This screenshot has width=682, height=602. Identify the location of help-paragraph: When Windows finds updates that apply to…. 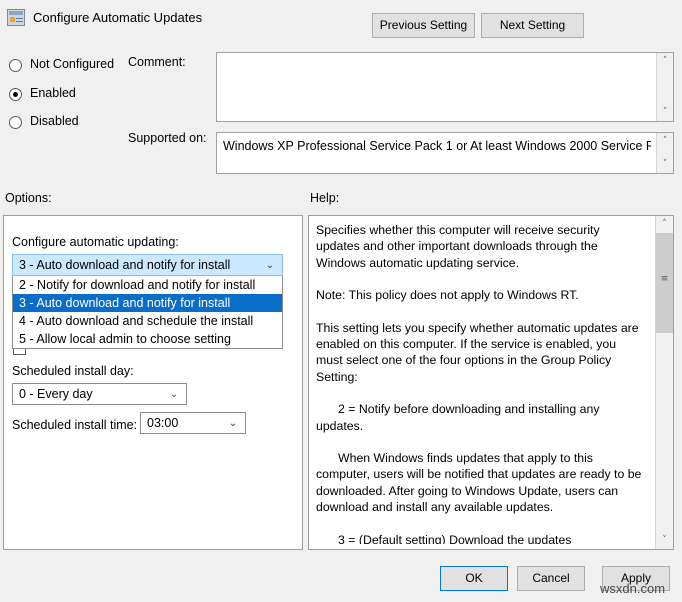
(479, 483).